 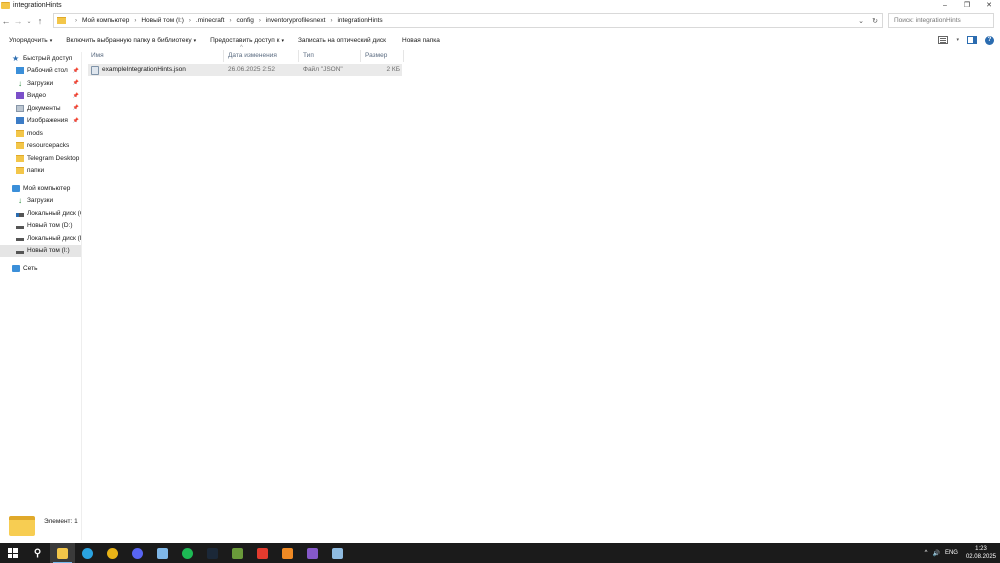 I want to click on search-icon-glyph: ⚲, so click(x=37, y=553).